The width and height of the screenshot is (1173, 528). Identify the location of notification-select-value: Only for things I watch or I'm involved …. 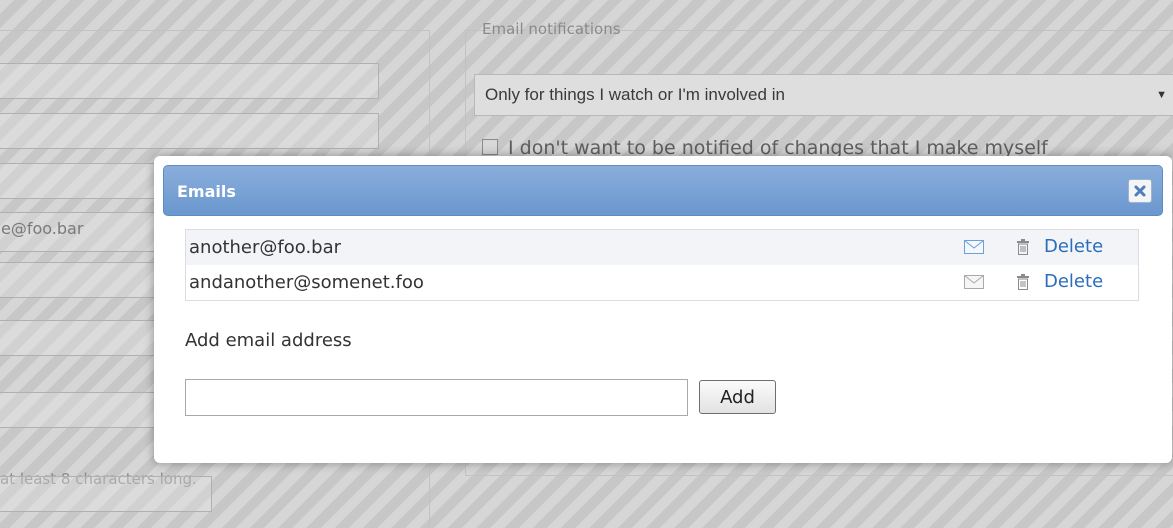
(635, 94).